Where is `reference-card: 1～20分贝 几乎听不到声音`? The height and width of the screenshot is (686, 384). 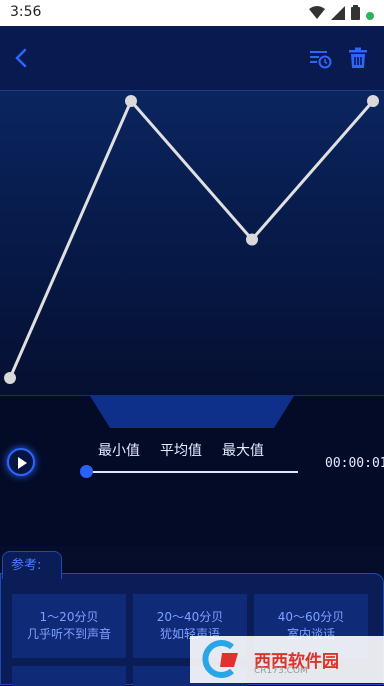 reference-card: 1～20分贝 几乎听不到声音 is located at coordinates (69, 626).